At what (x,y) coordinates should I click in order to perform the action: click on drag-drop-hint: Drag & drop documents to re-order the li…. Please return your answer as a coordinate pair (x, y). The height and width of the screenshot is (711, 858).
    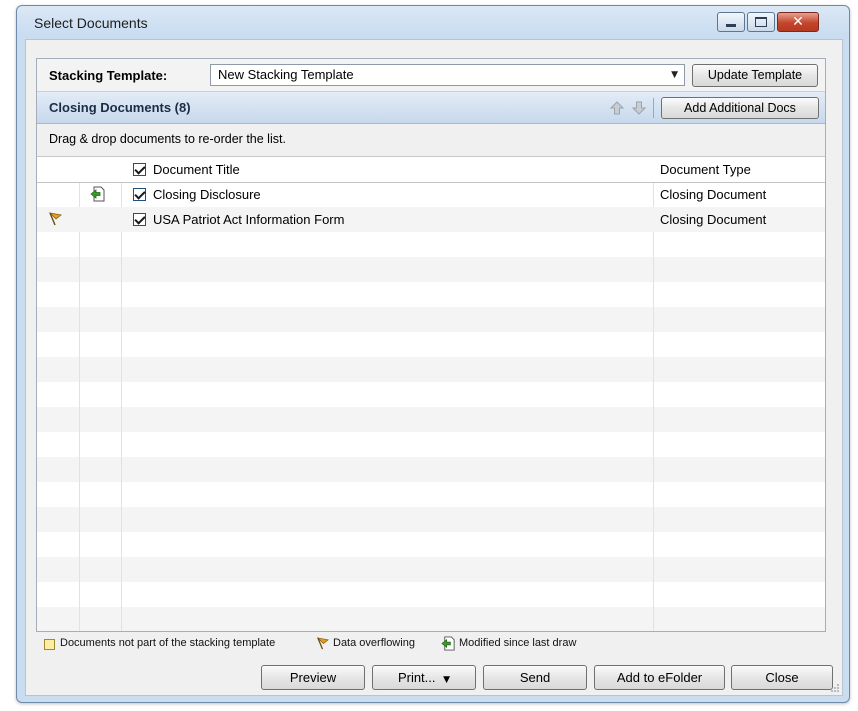
    Looking at the image, I should click on (431, 140).